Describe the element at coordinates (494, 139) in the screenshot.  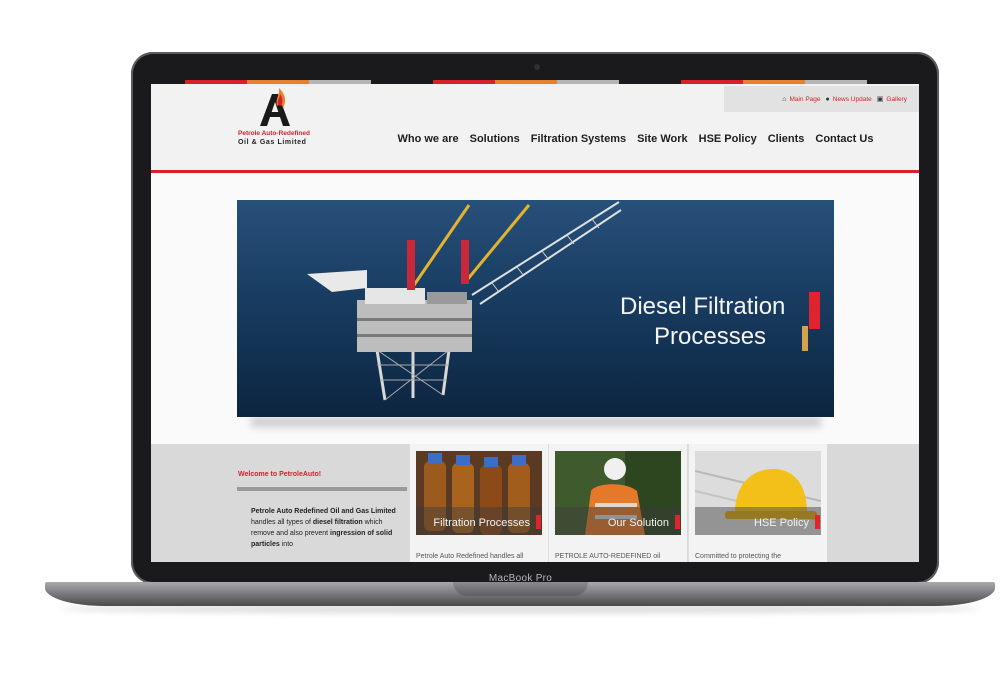
I see `nav-solutions: Solutions` at that location.